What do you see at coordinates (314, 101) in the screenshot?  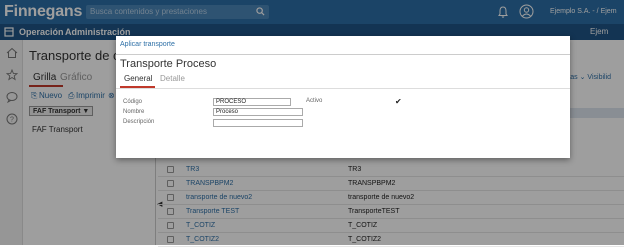 I see `activo-label: Activo` at bounding box center [314, 101].